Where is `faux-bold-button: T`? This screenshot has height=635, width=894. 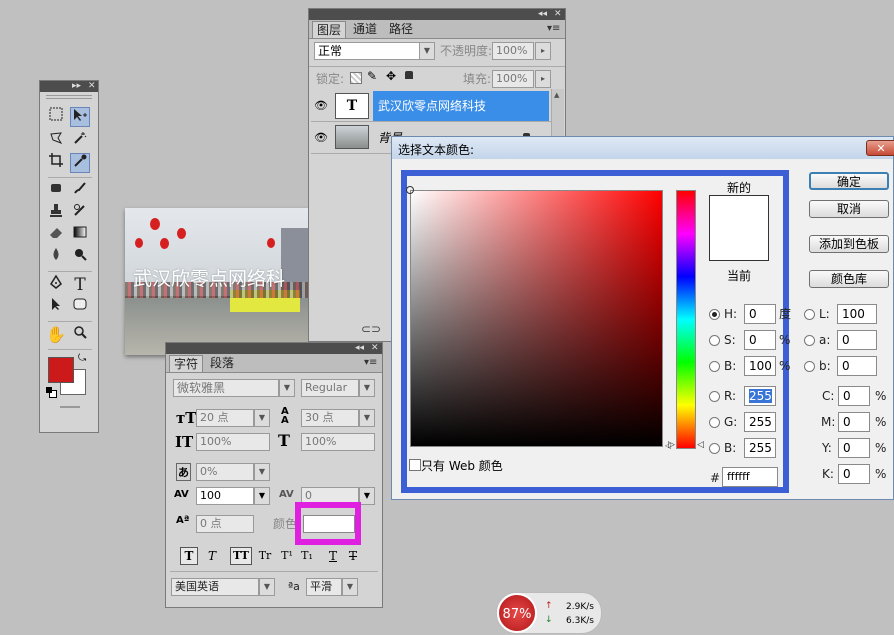
faux-bold-button: T is located at coordinates (189, 556).